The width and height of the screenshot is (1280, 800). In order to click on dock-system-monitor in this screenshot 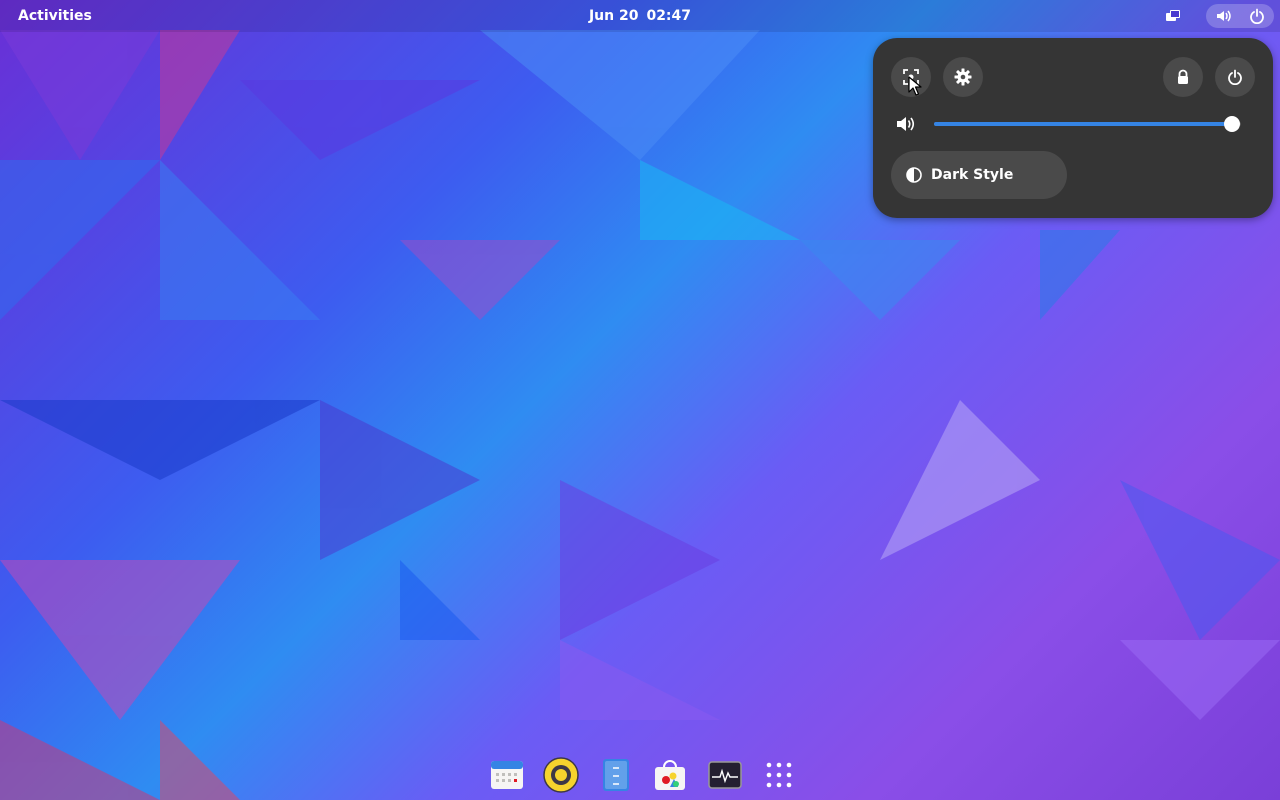, I will do `click(725, 775)`.